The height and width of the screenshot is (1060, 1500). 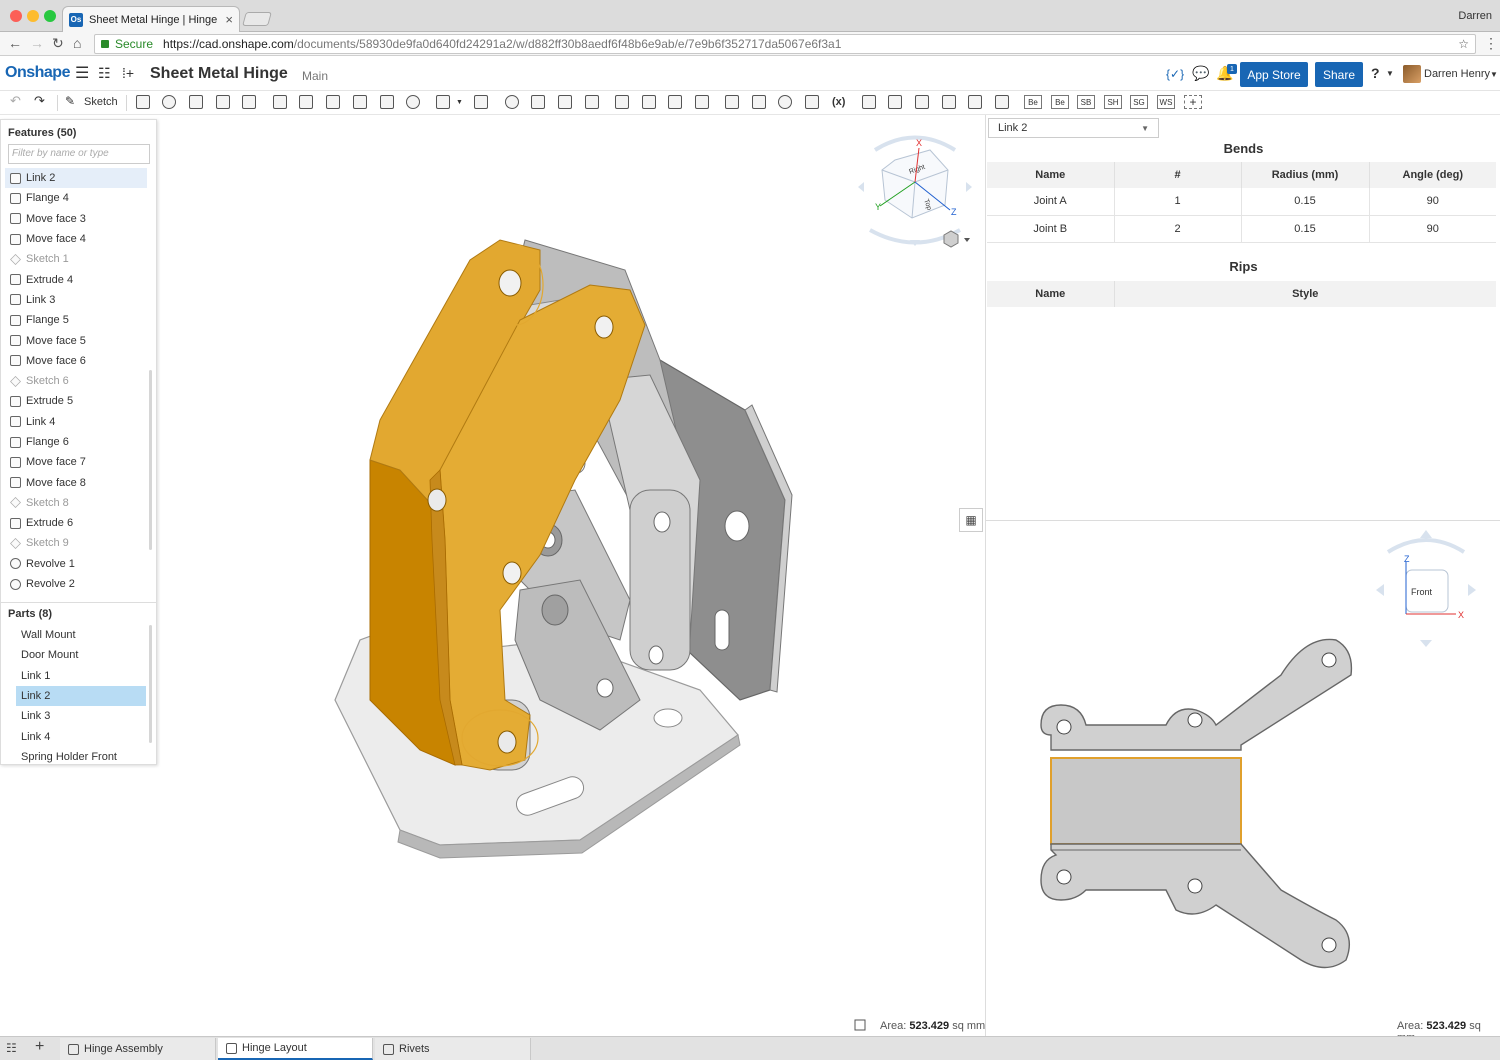 I want to click on branch-name: Main, so click(x=315, y=76).